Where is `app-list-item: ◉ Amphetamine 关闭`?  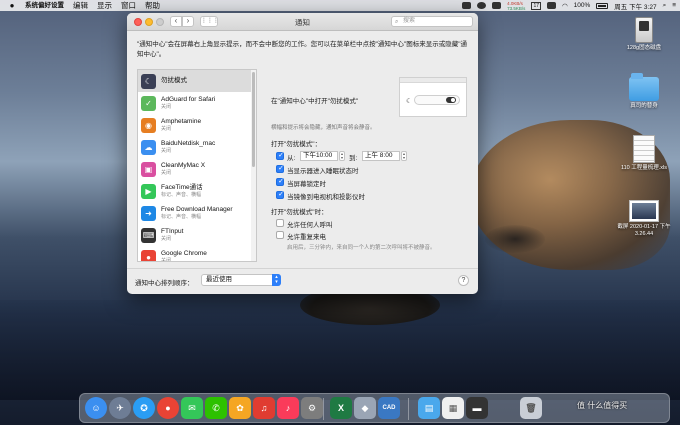 app-list-item: ◉ Amphetamine 关闭 is located at coordinates (197, 125).